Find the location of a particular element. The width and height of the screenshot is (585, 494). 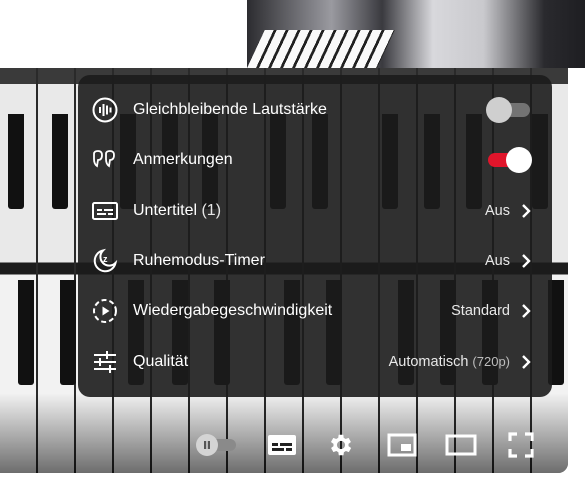

theater-mode-button is located at coordinates (461, 445).